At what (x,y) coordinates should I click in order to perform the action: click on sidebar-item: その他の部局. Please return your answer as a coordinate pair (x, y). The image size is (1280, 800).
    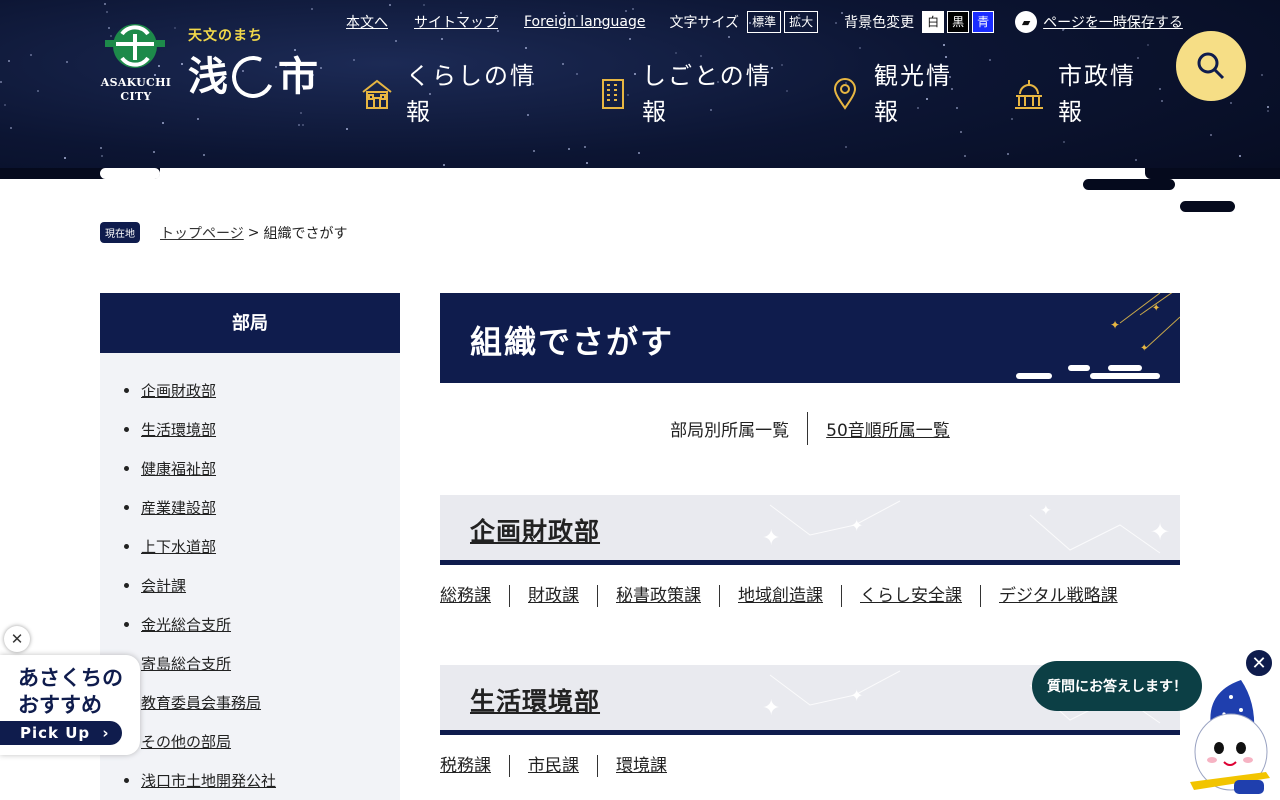
    Looking at the image, I should click on (262, 741).